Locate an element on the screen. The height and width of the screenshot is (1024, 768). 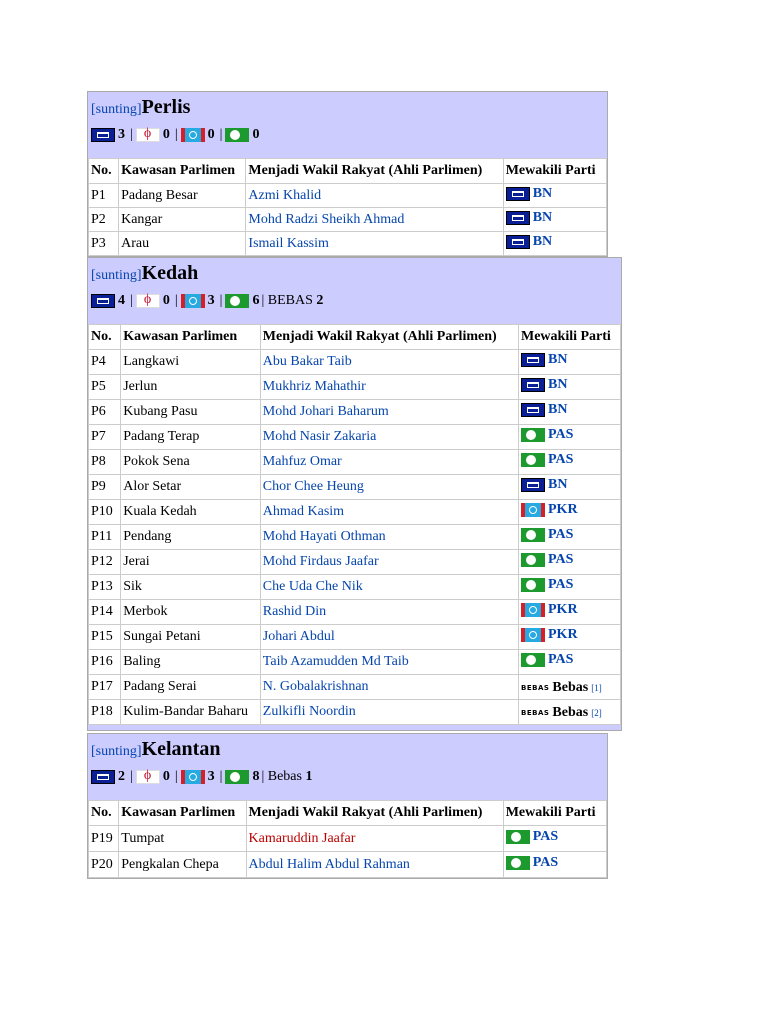
mp-link: Mohd Hayati Othman is located at coordinates (324, 536).